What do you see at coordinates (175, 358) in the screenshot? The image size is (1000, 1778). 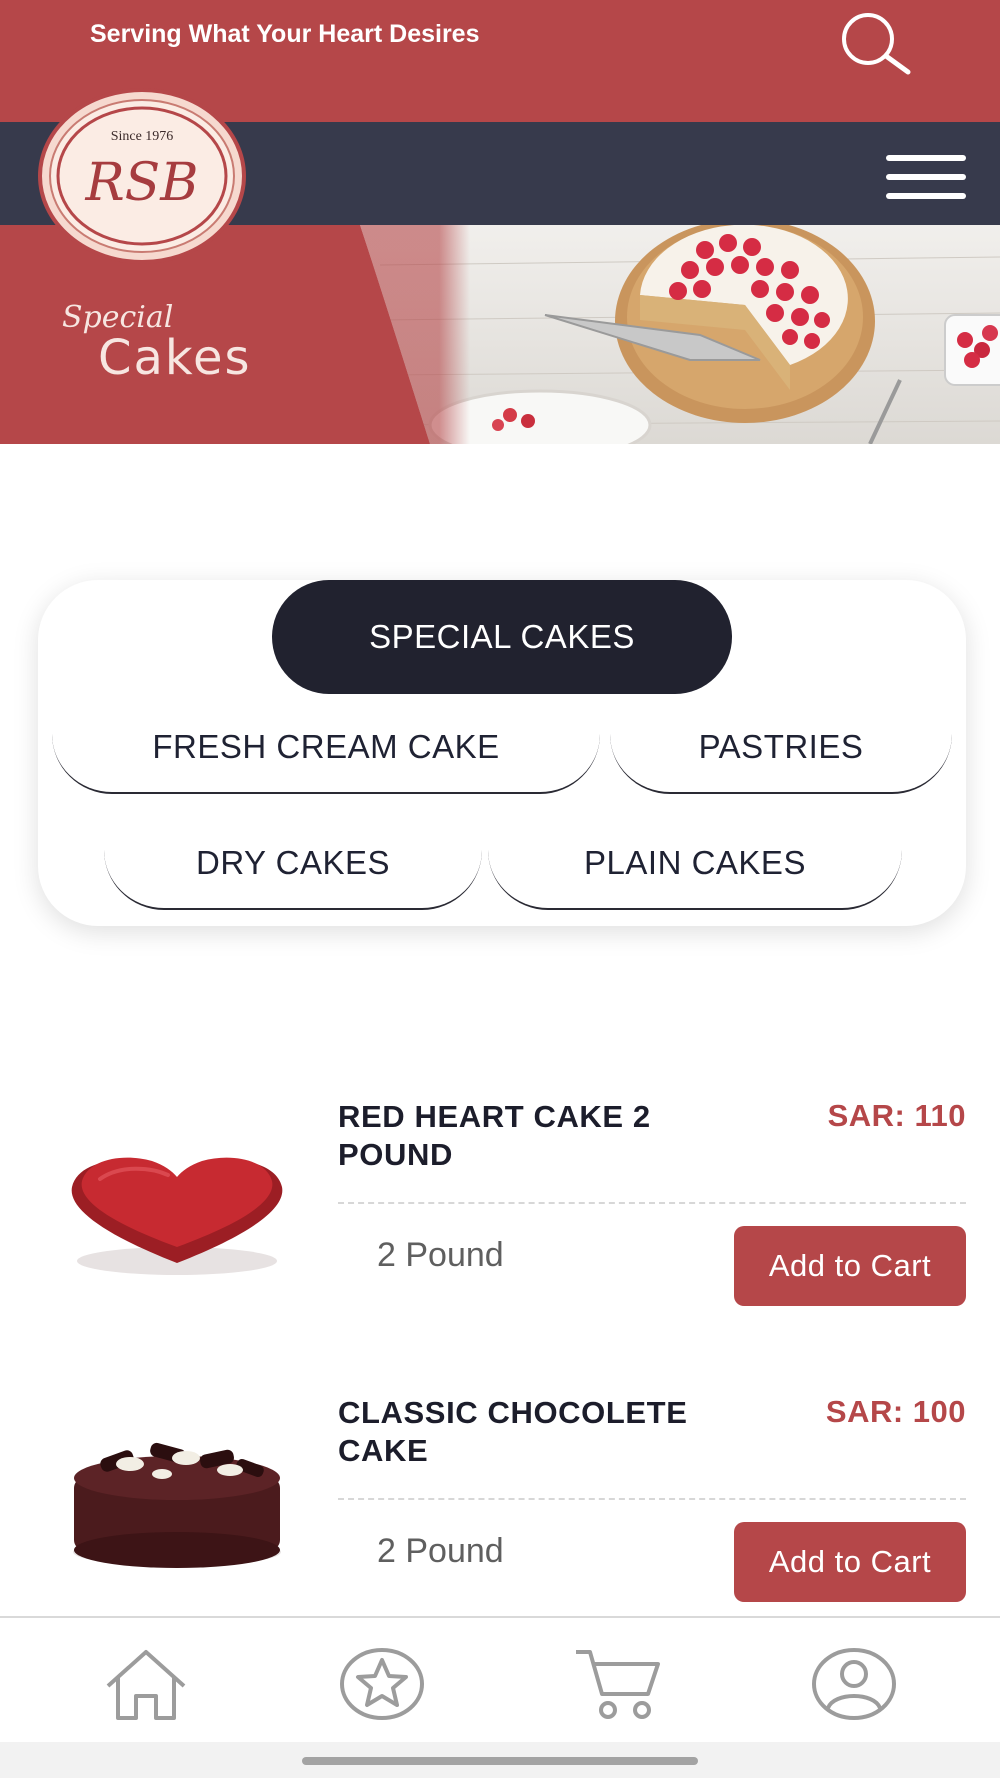 I see `banner-main-text: Cakes` at bounding box center [175, 358].